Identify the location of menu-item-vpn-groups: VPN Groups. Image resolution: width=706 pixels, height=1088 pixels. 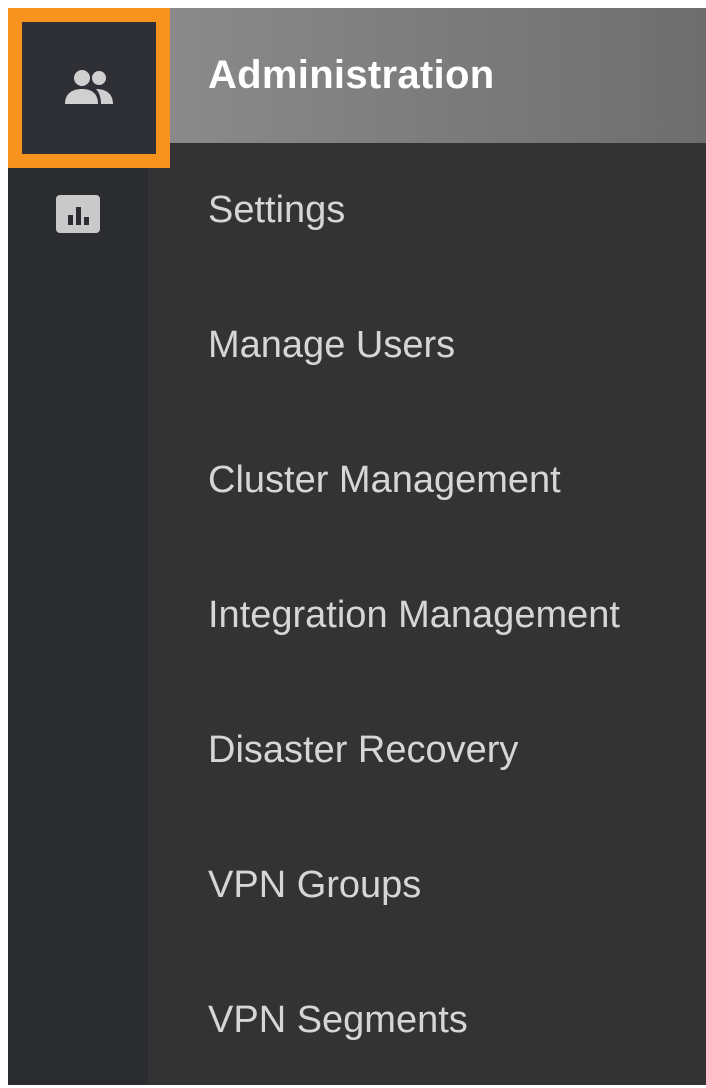
(438, 885).